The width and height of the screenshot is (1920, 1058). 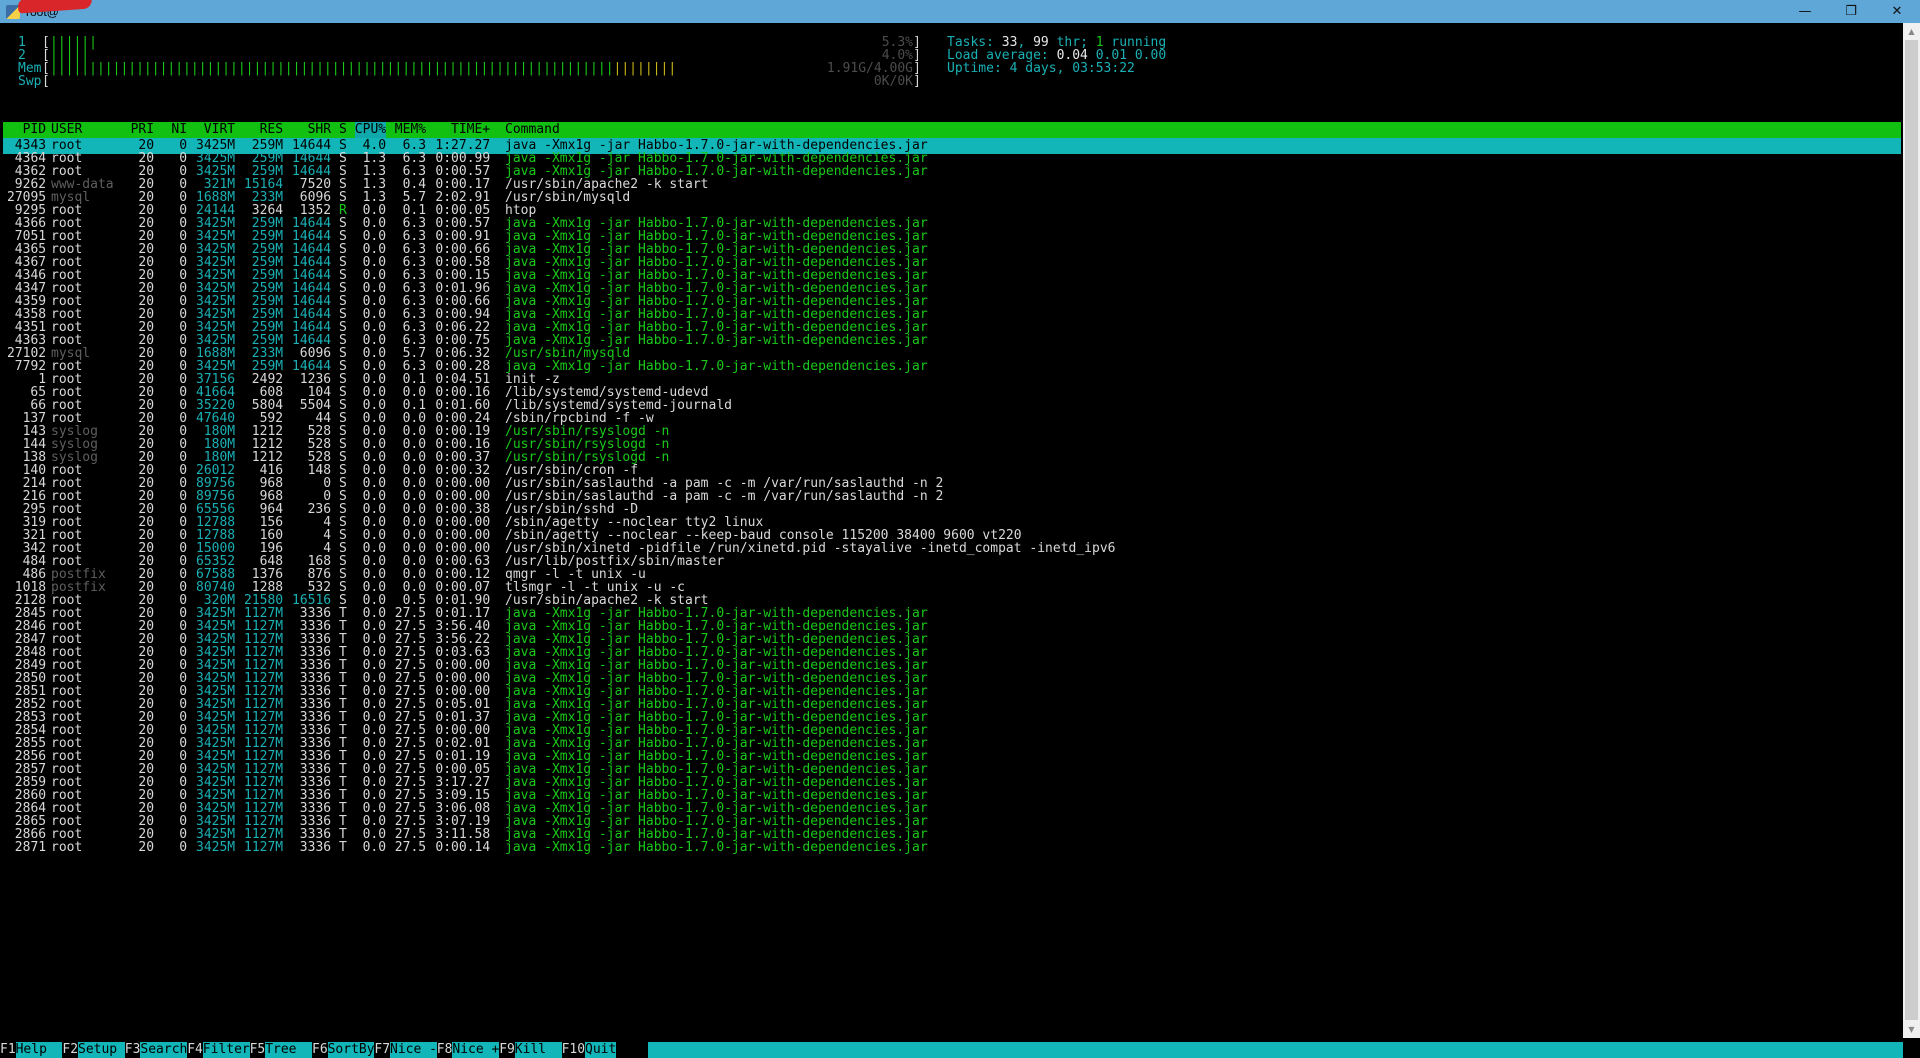 What do you see at coordinates (132, 1050) in the screenshot?
I see `fkey-f3: F3` at bounding box center [132, 1050].